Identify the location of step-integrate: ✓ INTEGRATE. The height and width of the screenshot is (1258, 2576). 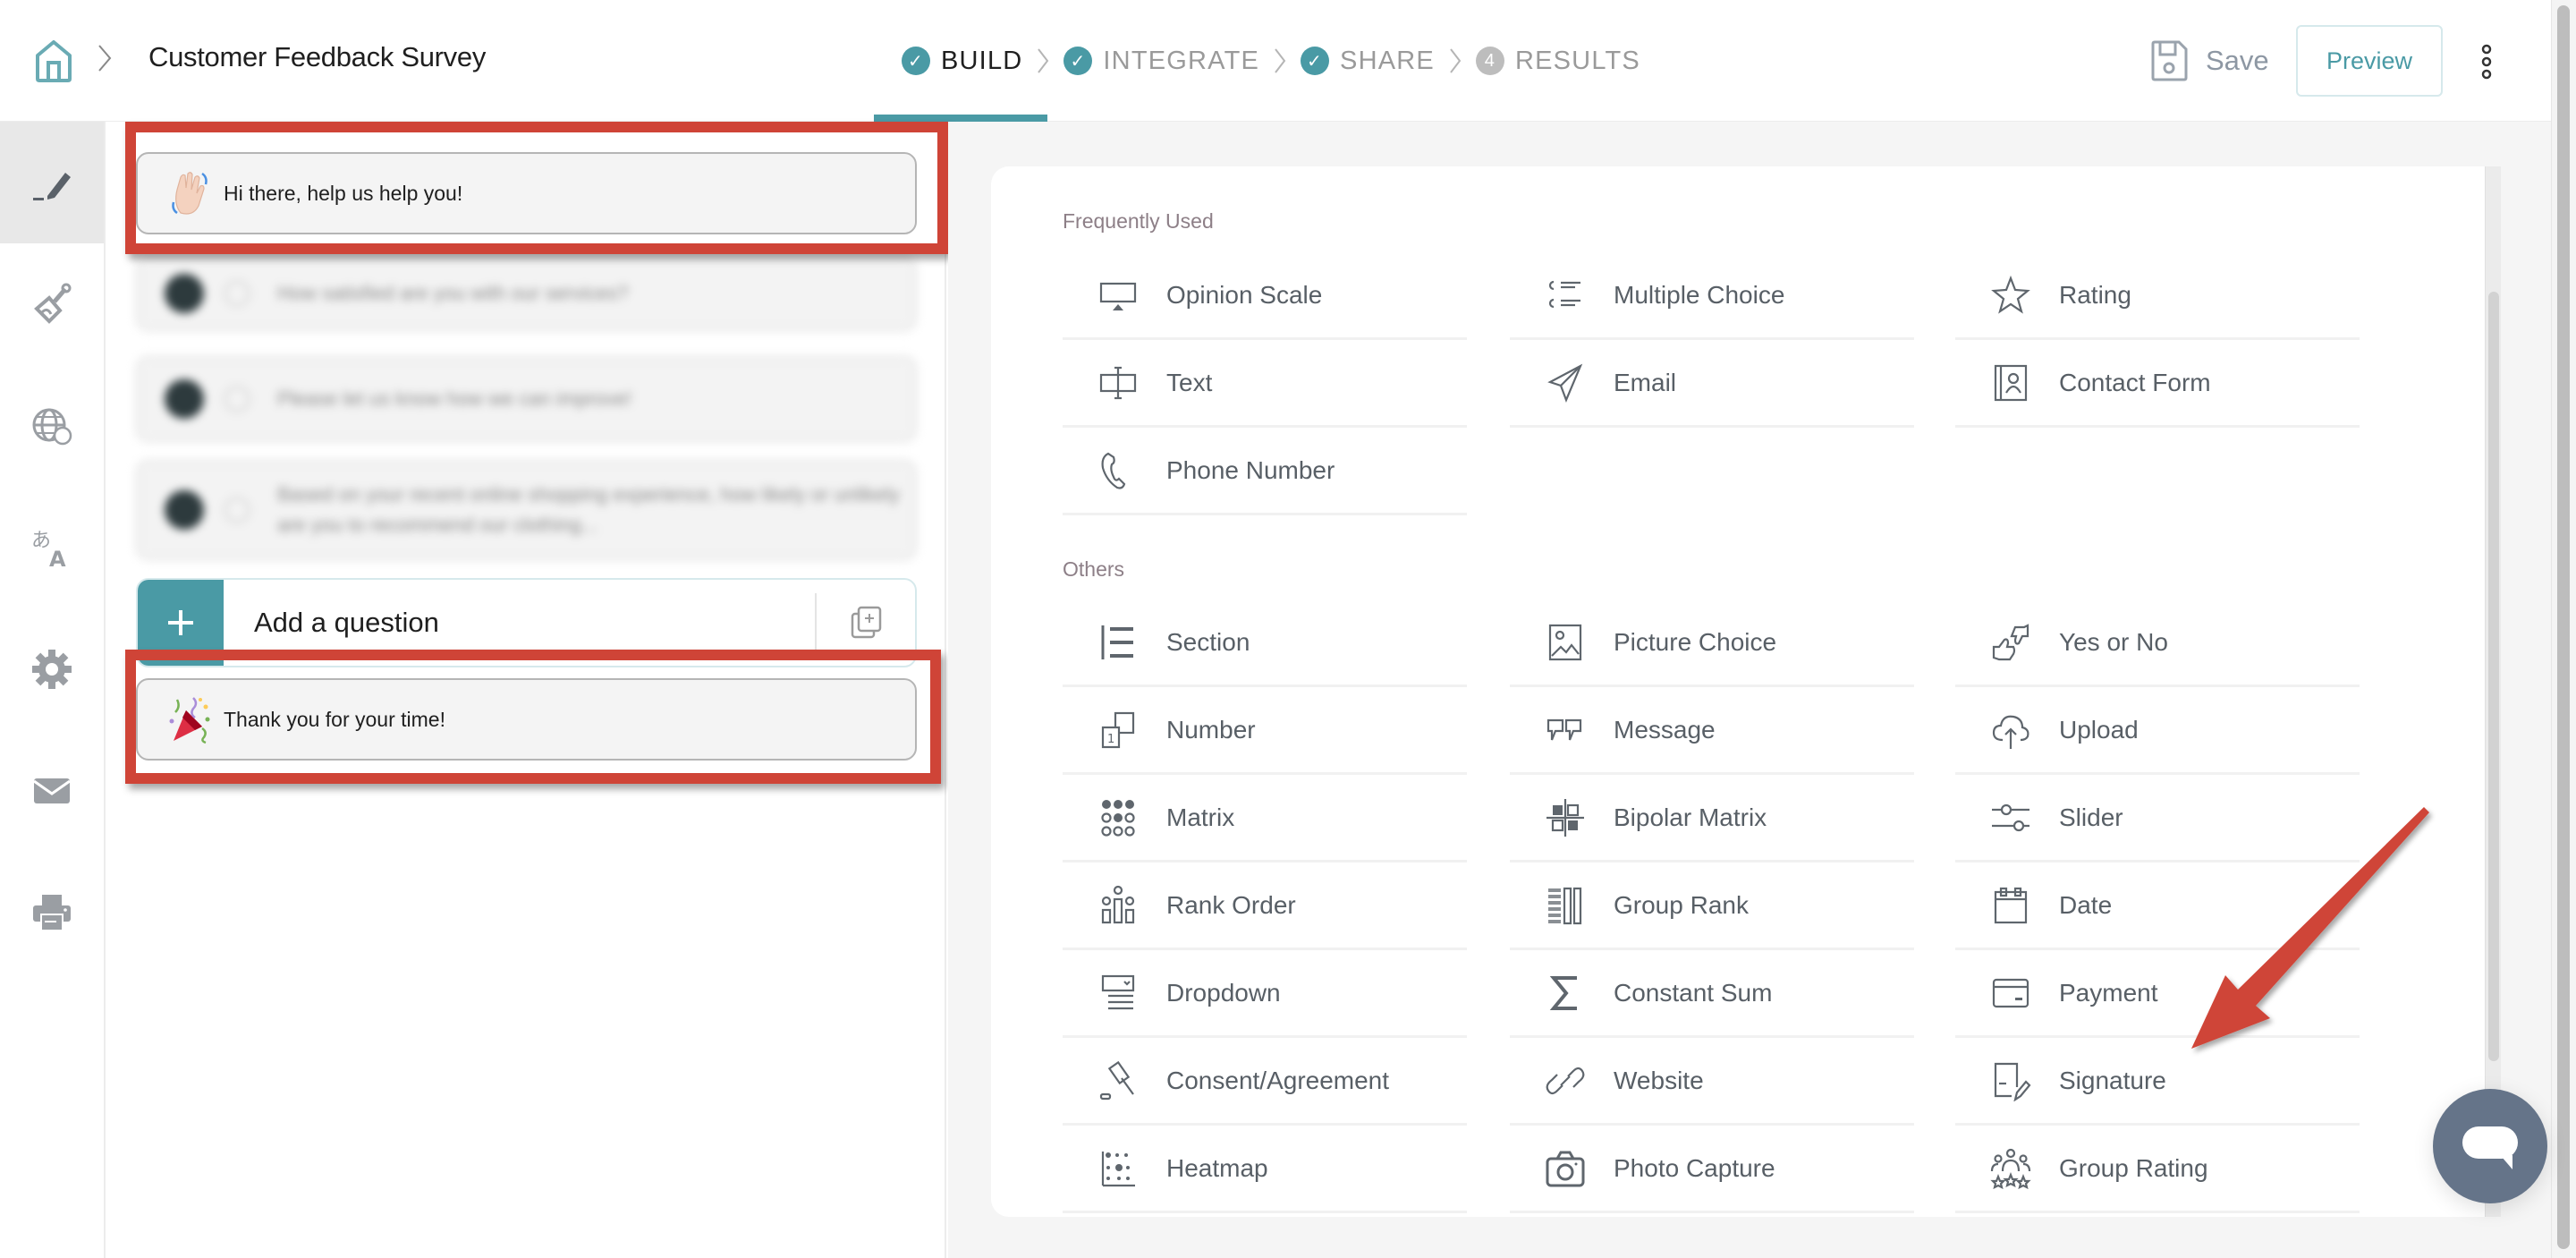
(1161, 61).